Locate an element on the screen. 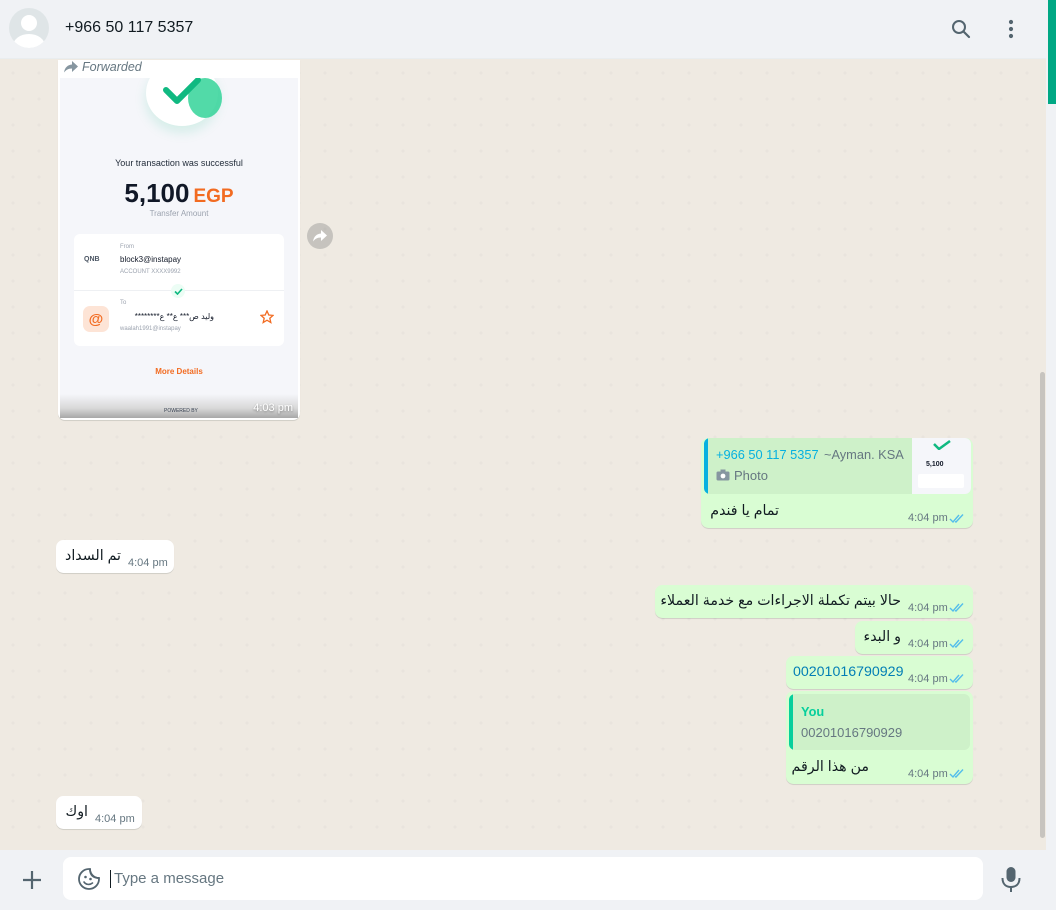 This screenshot has width=1056, height=910. sticker-emoji-icon is located at coordinates (89, 879).